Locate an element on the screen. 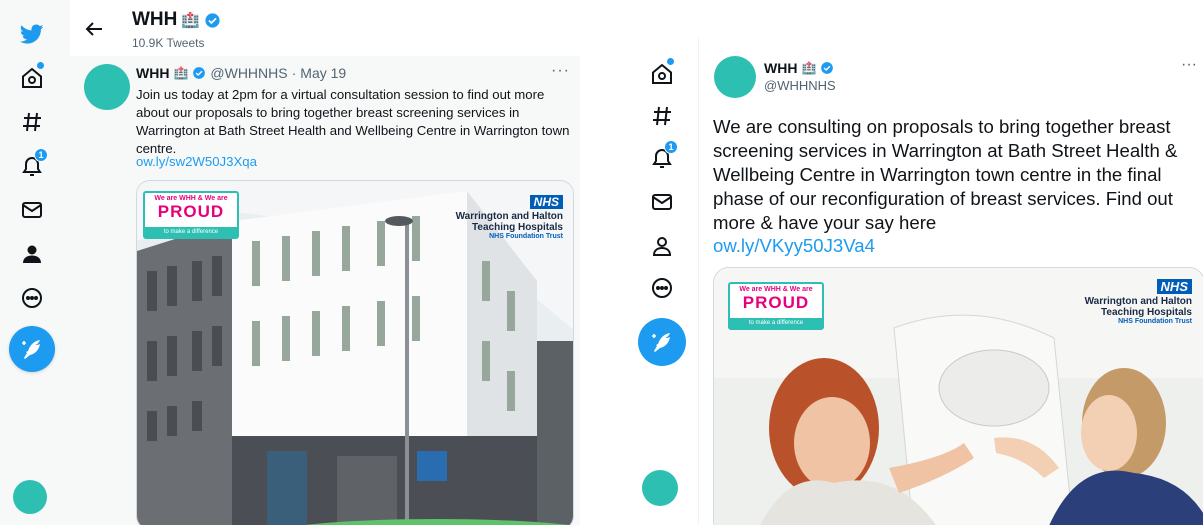 The image size is (1203, 525). twitter-bird-icon is located at coordinates (32, 34).